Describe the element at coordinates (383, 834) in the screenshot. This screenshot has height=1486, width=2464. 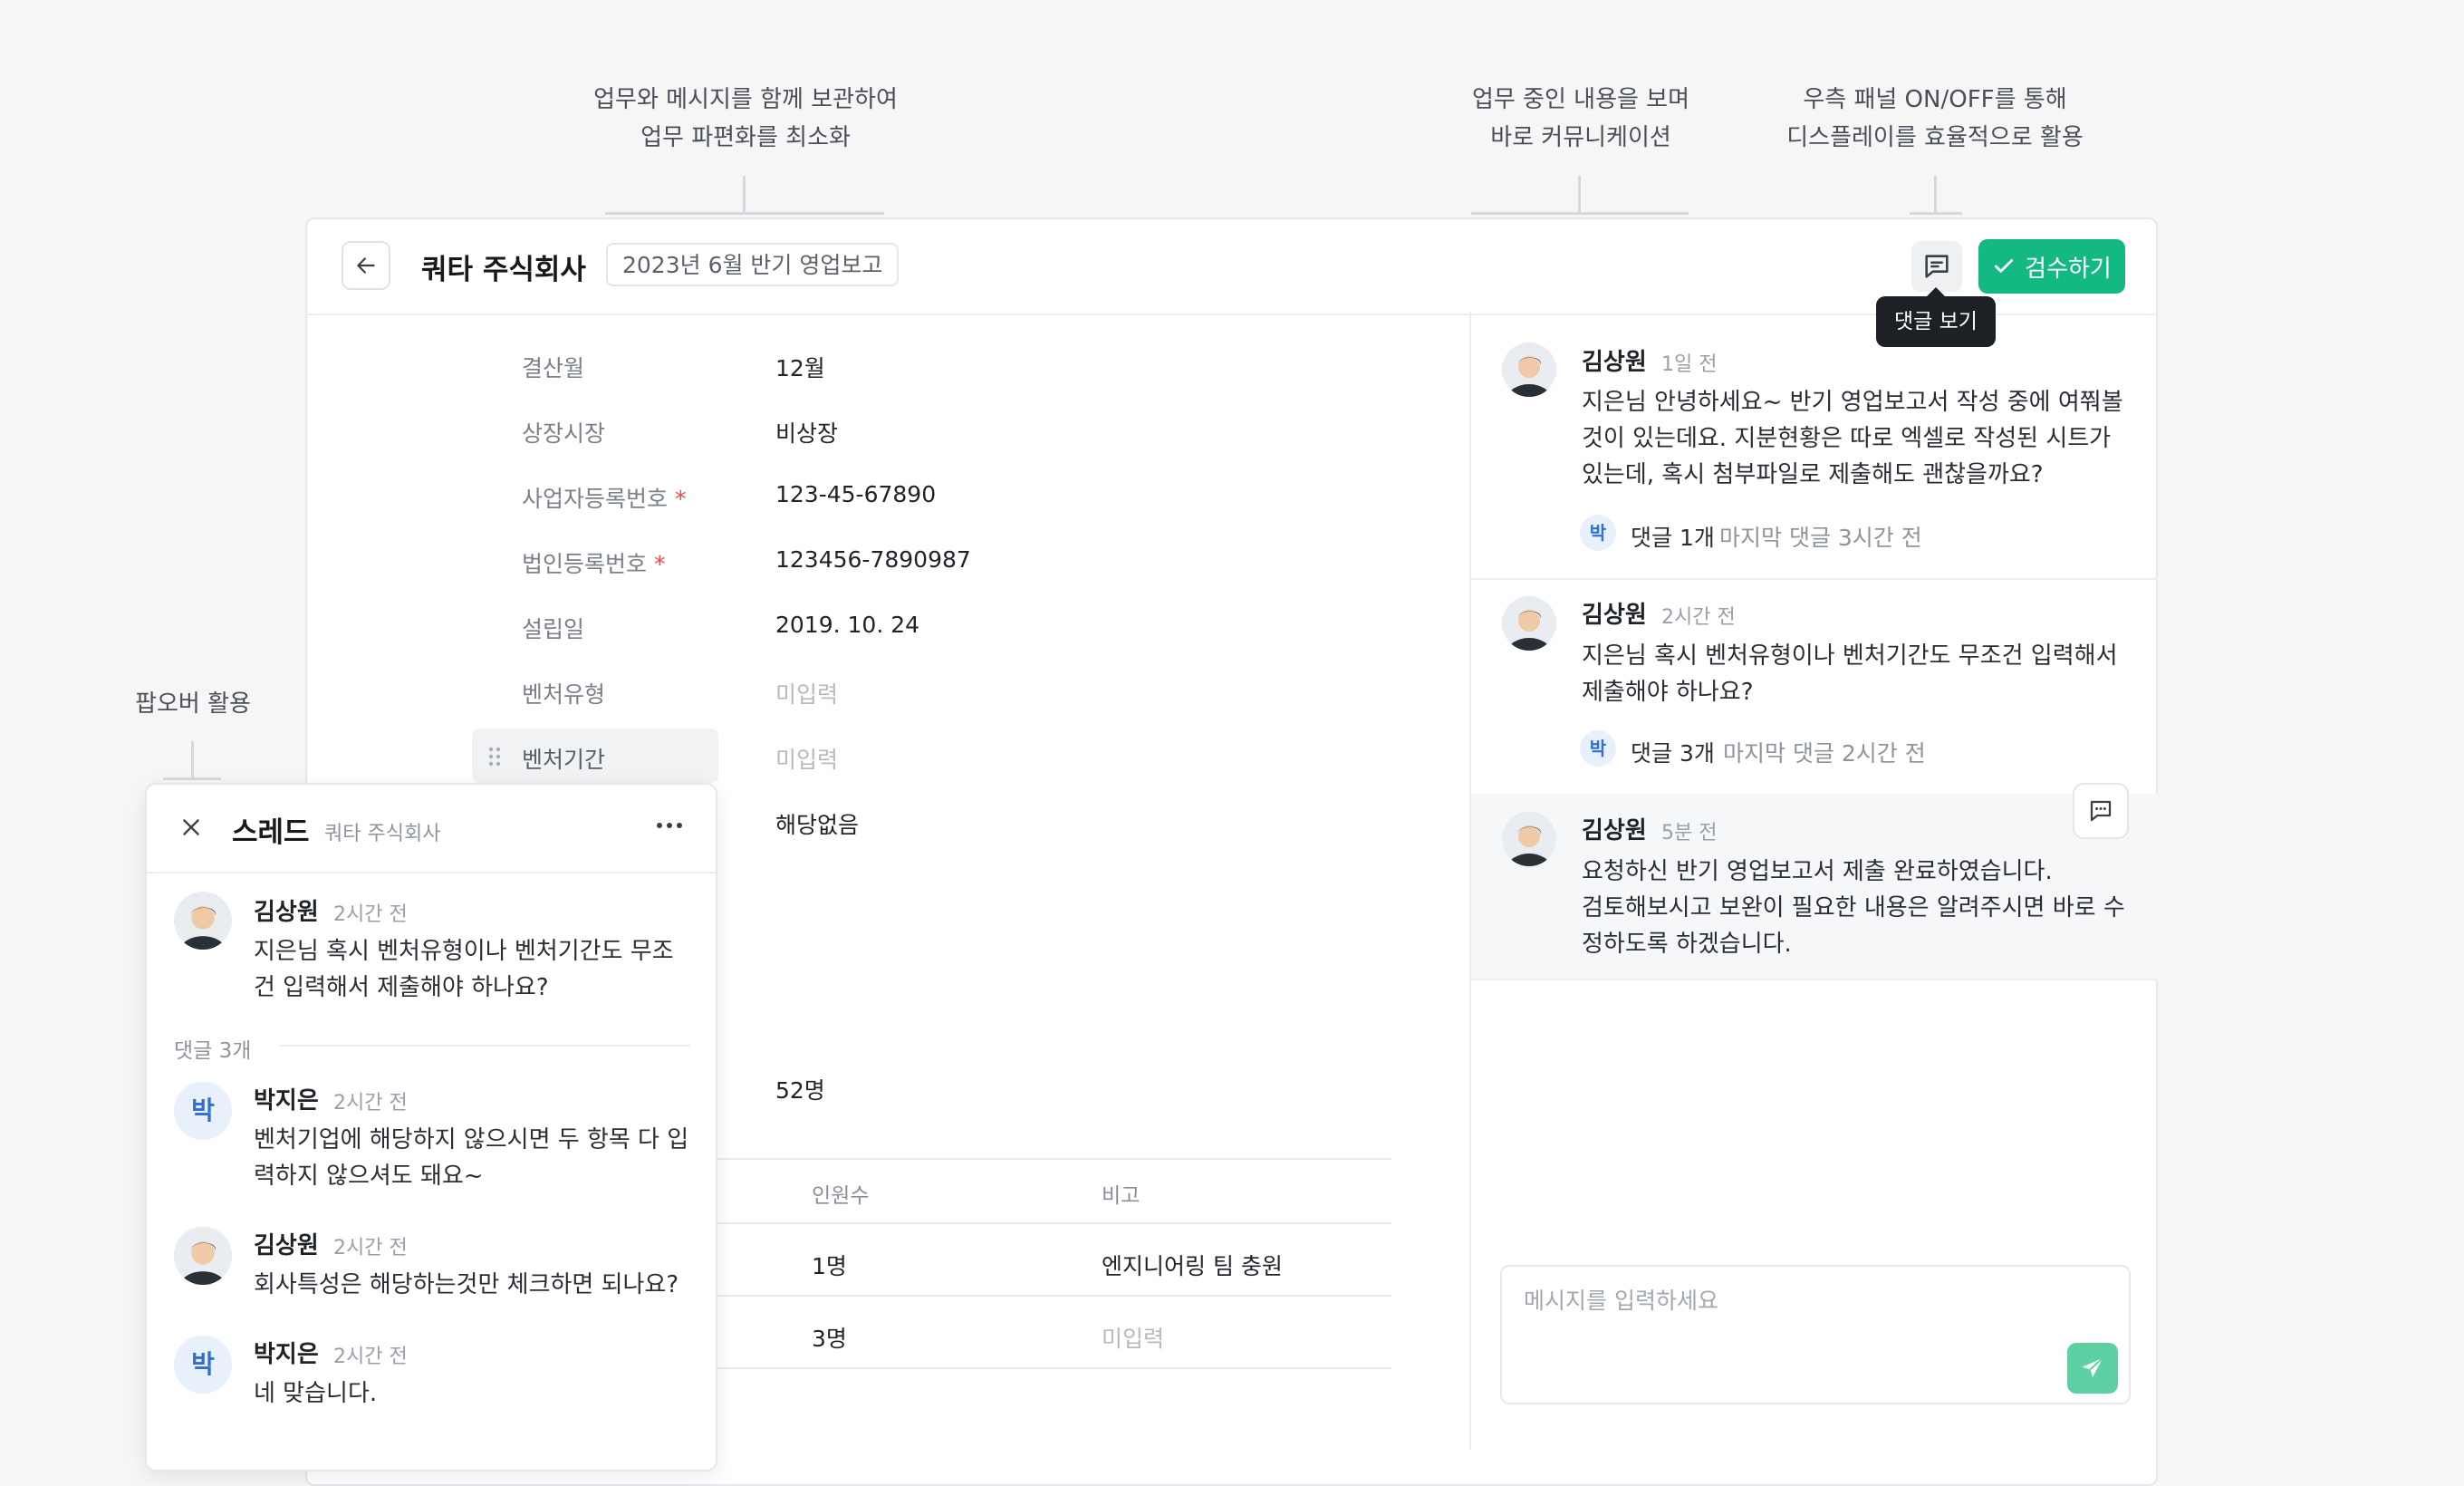
I see `thread-subtitle: 쿼타 주식회사` at that location.